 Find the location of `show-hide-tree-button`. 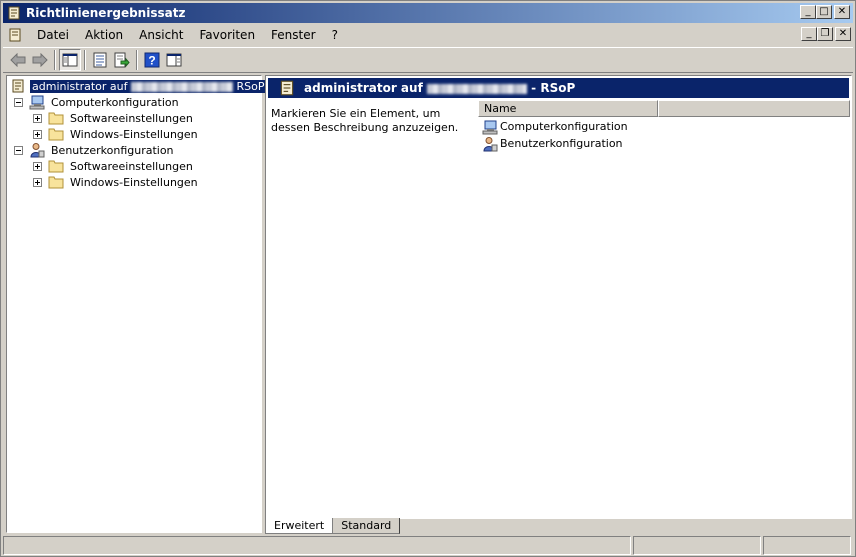

show-hide-tree-button is located at coordinates (70, 60).